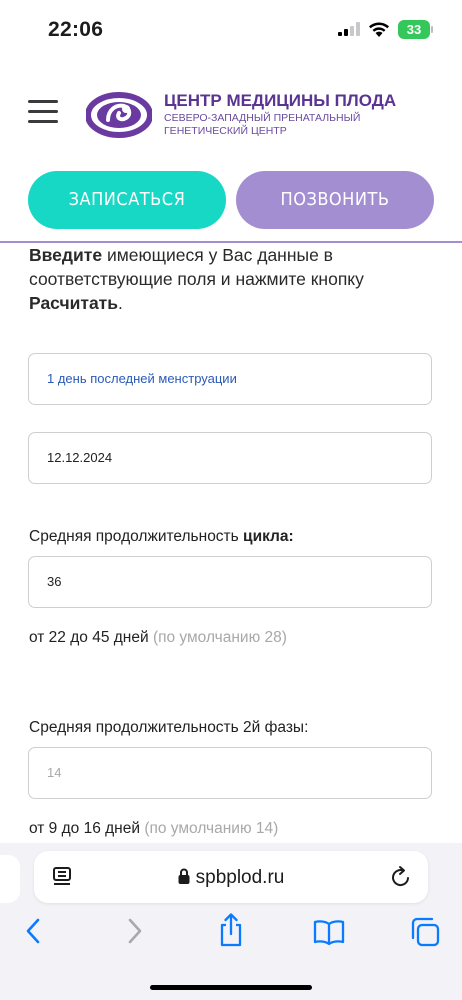  I want to click on status-time: 22:06, so click(76, 29).